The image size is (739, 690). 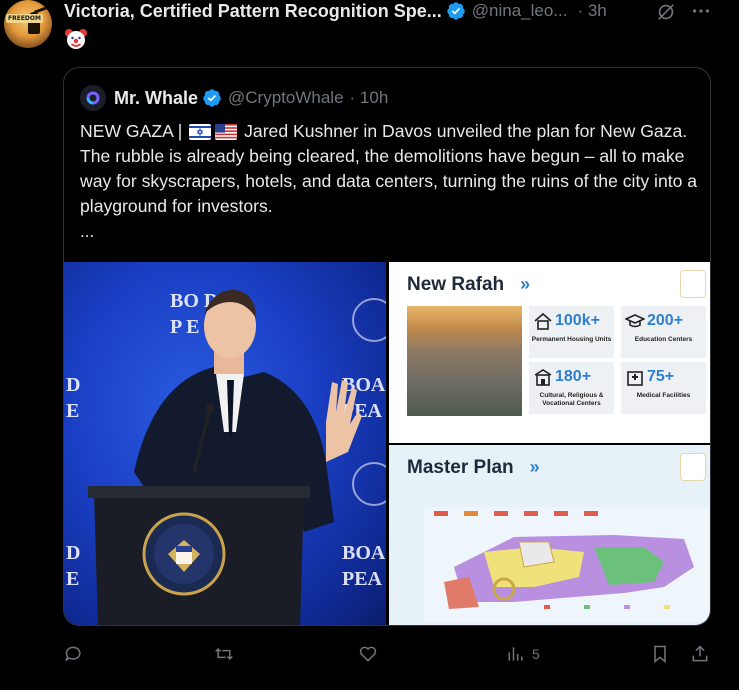 I want to click on stat-label: Medical Facilities, so click(x=663, y=395).